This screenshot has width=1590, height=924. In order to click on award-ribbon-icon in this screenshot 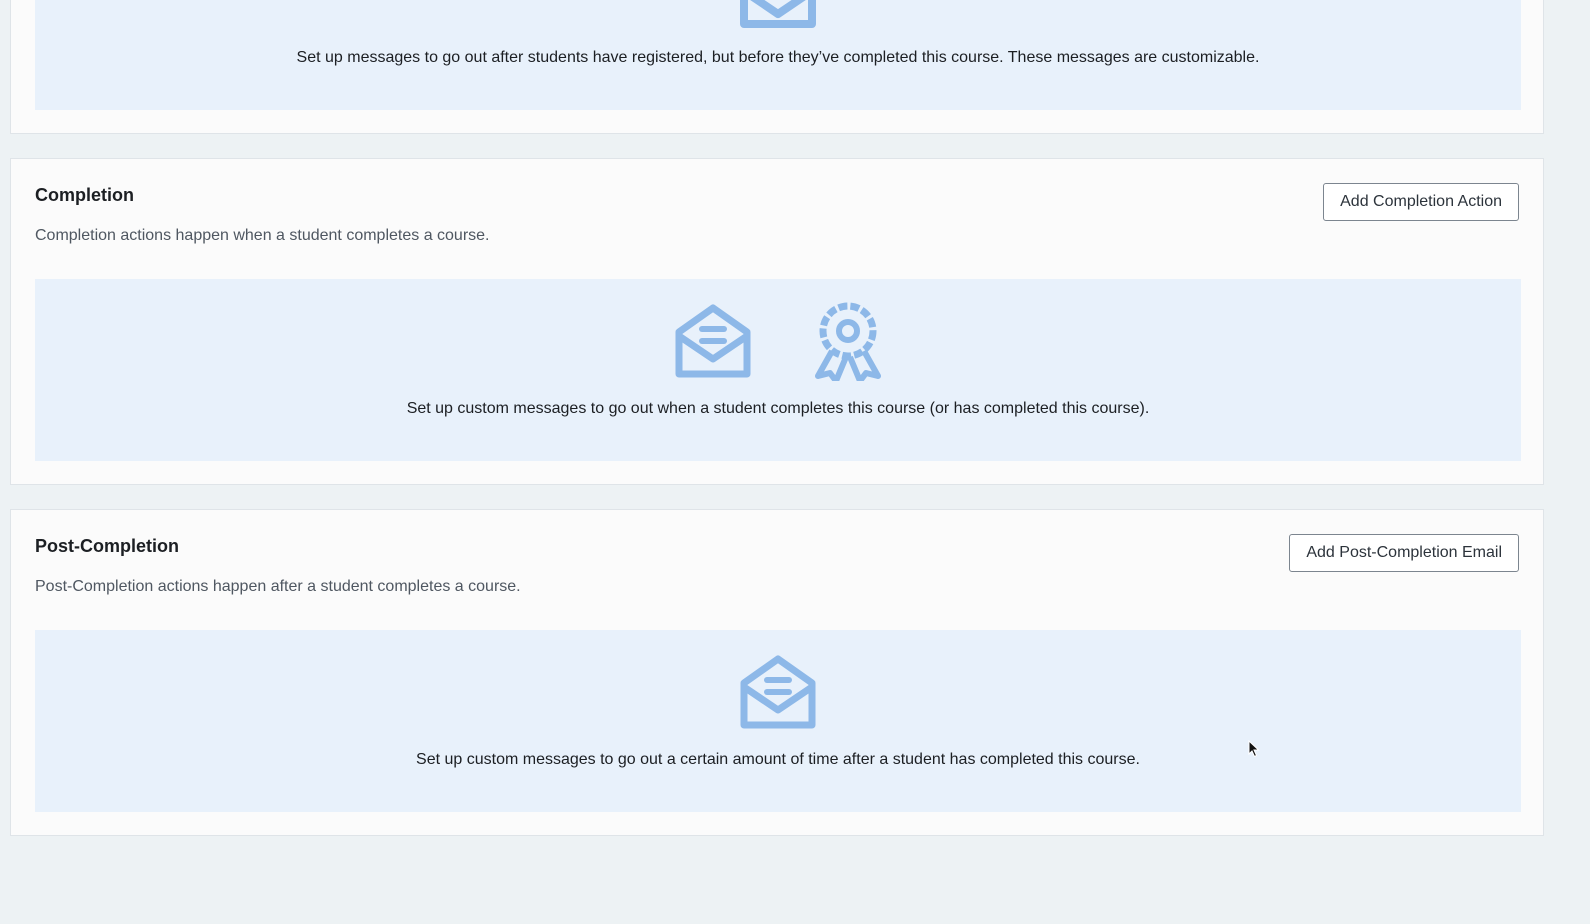, I will do `click(848, 341)`.